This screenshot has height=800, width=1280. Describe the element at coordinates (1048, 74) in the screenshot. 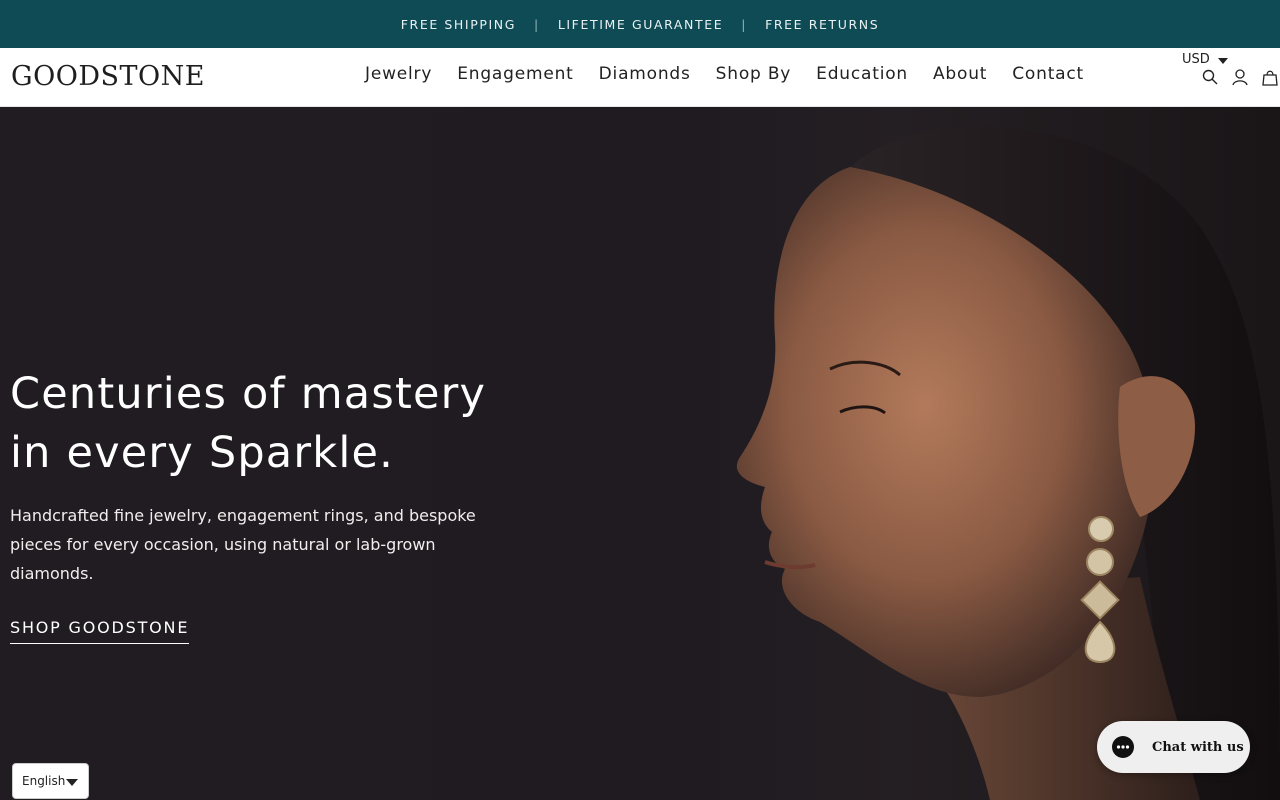

I see `nav-item-contact: Contact` at that location.